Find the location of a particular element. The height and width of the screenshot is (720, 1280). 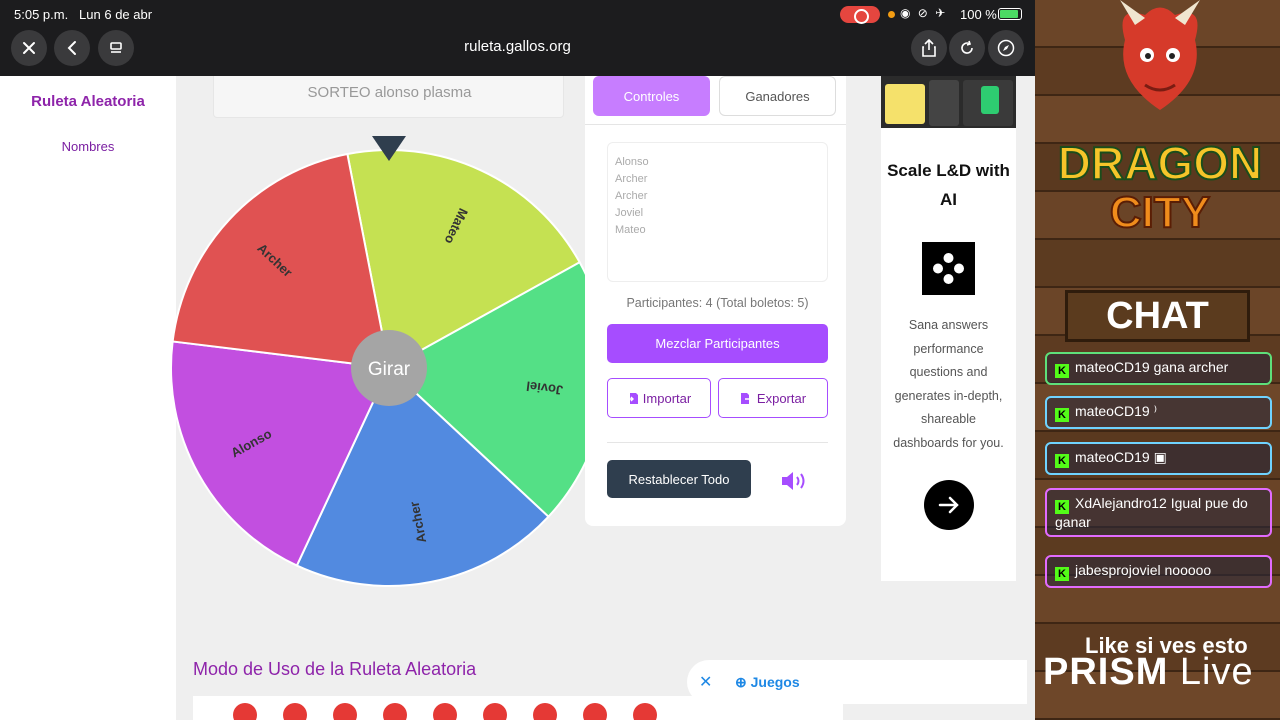

dragon-icon is located at coordinates (1160, 55).